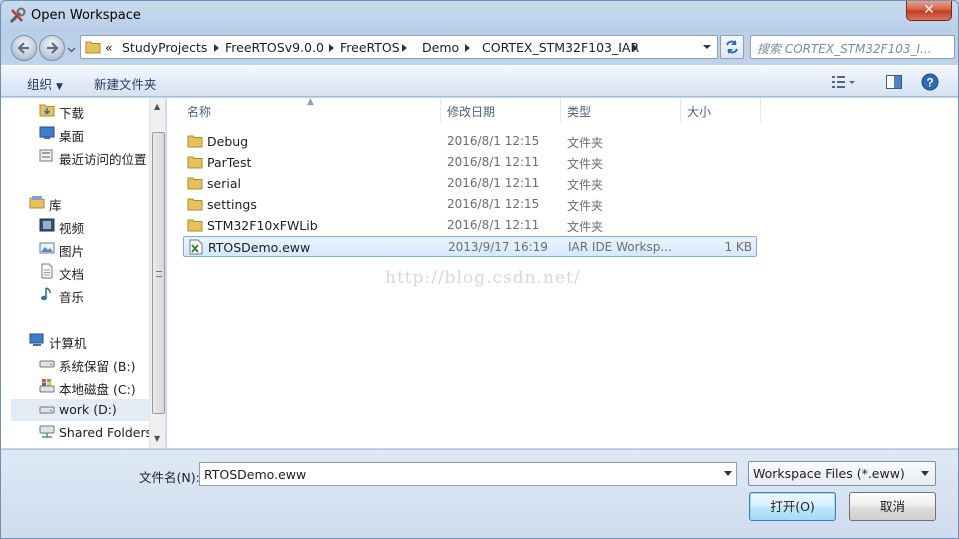  I want to click on column-header-type: 类型, so click(579, 111).